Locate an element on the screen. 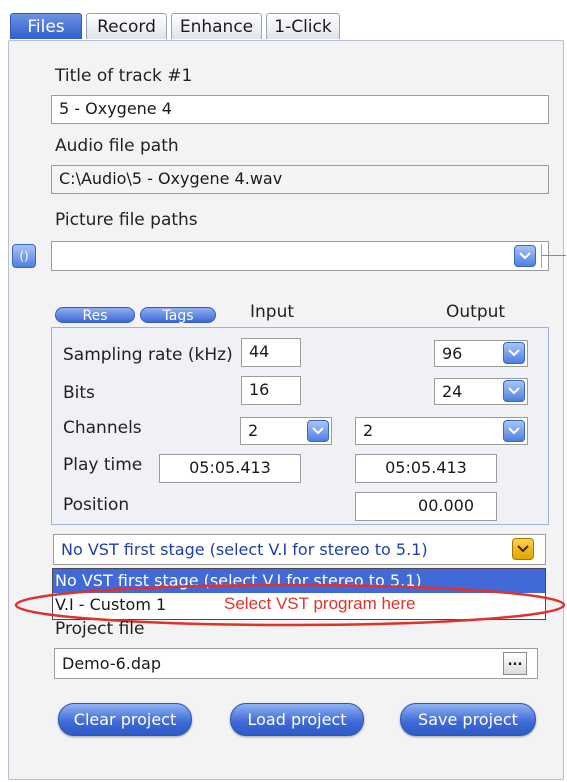 The height and width of the screenshot is (782, 567). position-label: Position is located at coordinates (96, 505).